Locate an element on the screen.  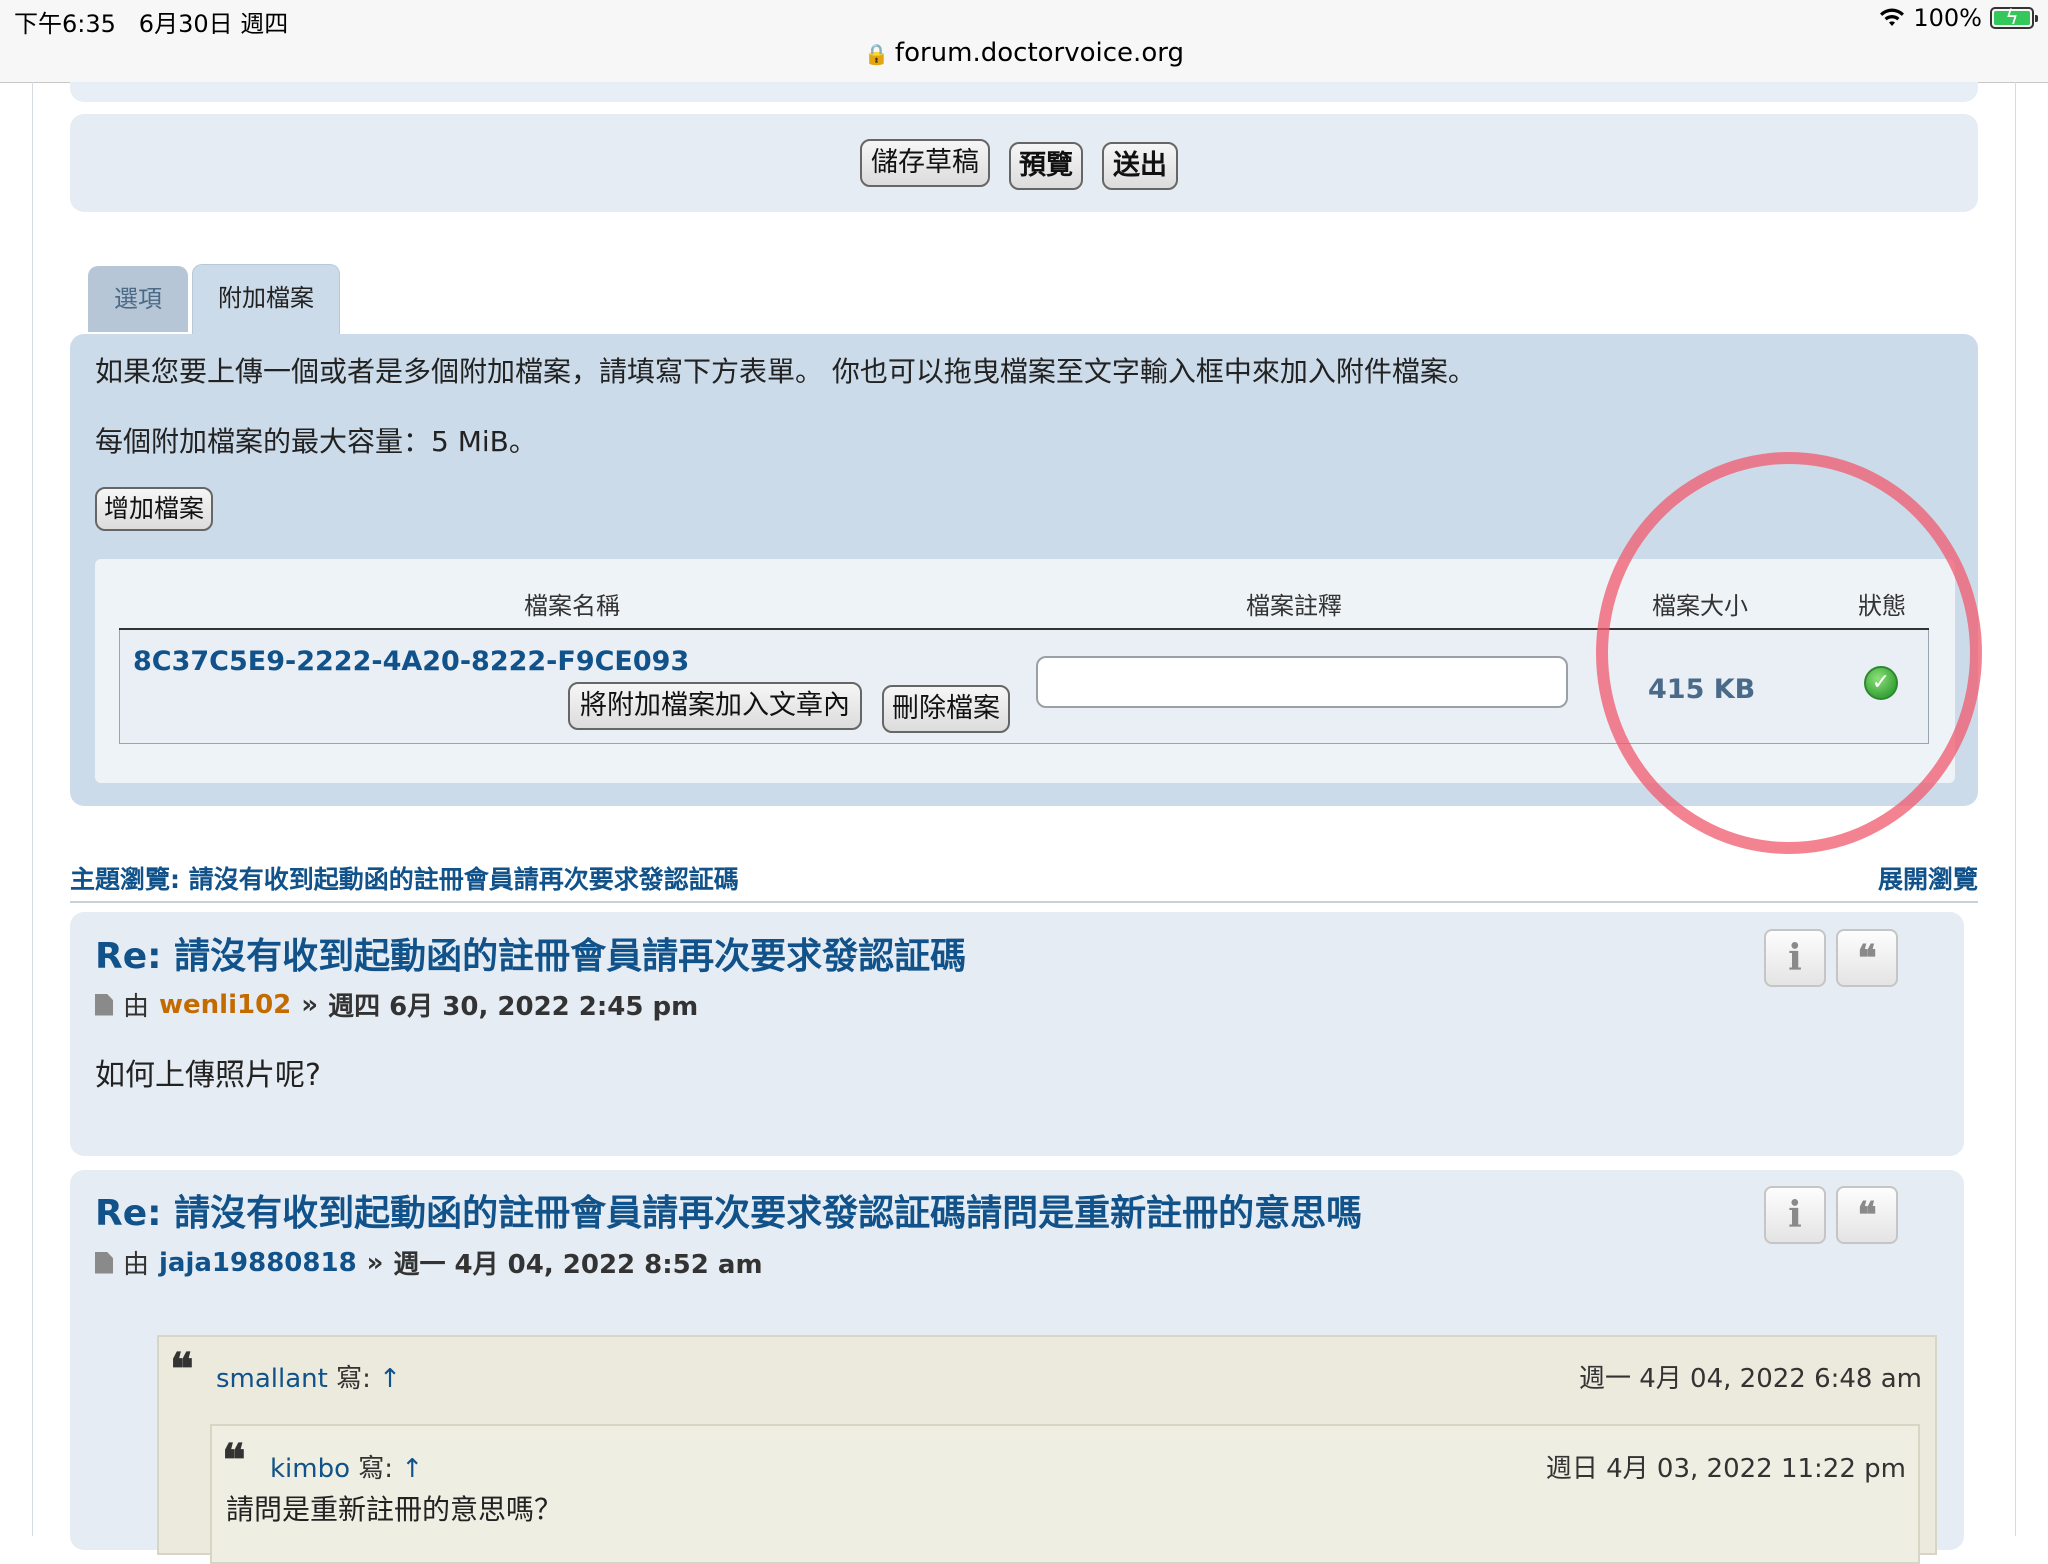
post-title: Re: 請沒有收到起動函的註冊會員請再次要求發認証碼請問是重新註冊的意思嗎 is located at coordinates (728, 1210).